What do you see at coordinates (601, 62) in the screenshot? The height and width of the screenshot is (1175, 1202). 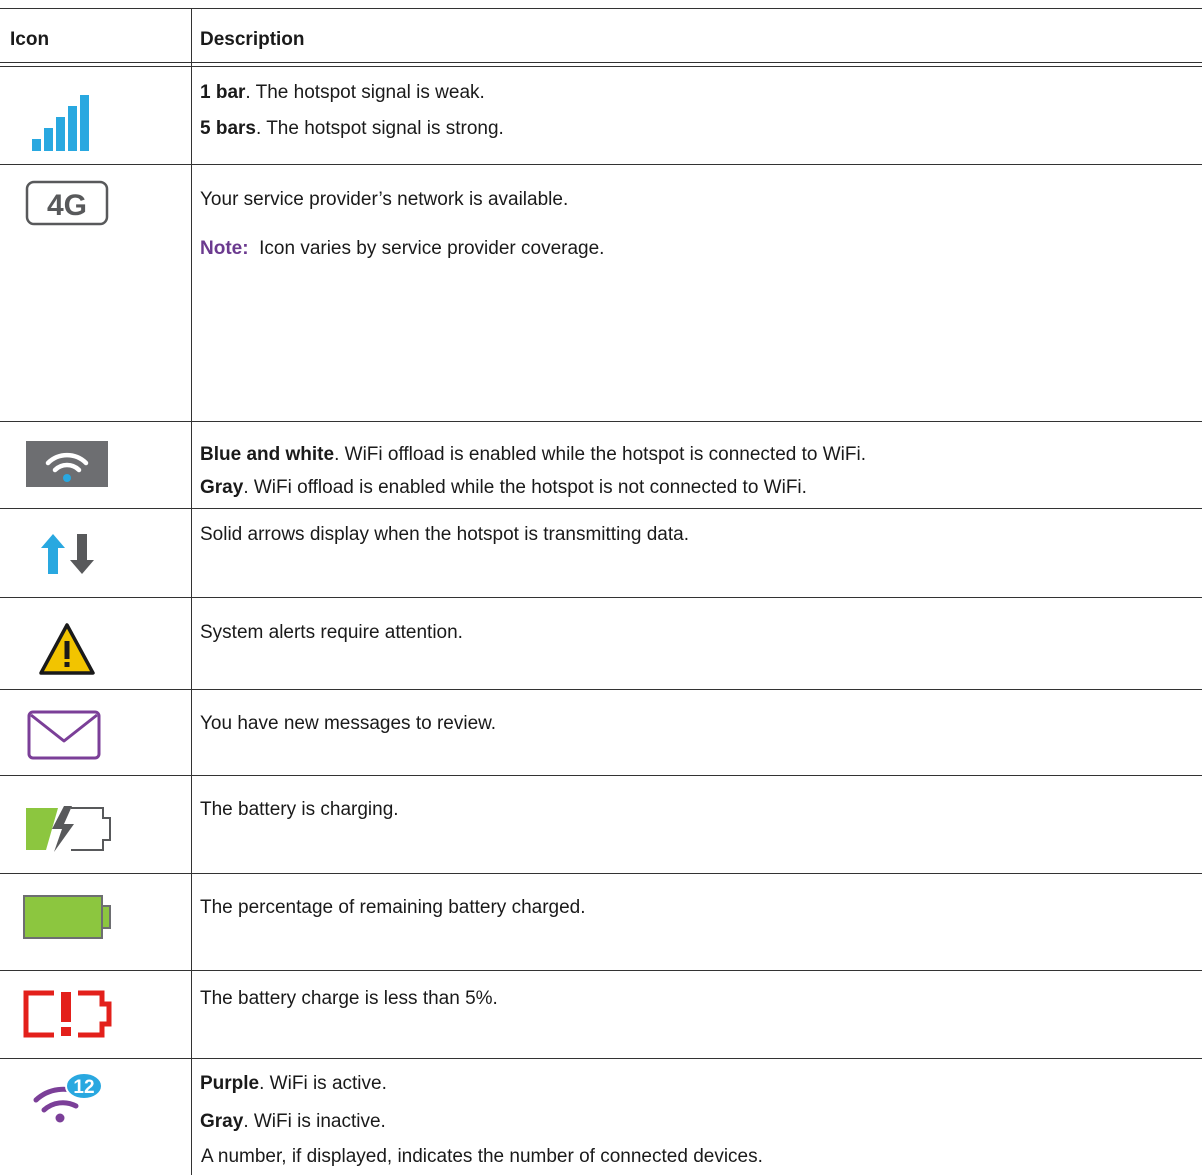 I see `header-divider` at bounding box center [601, 62].